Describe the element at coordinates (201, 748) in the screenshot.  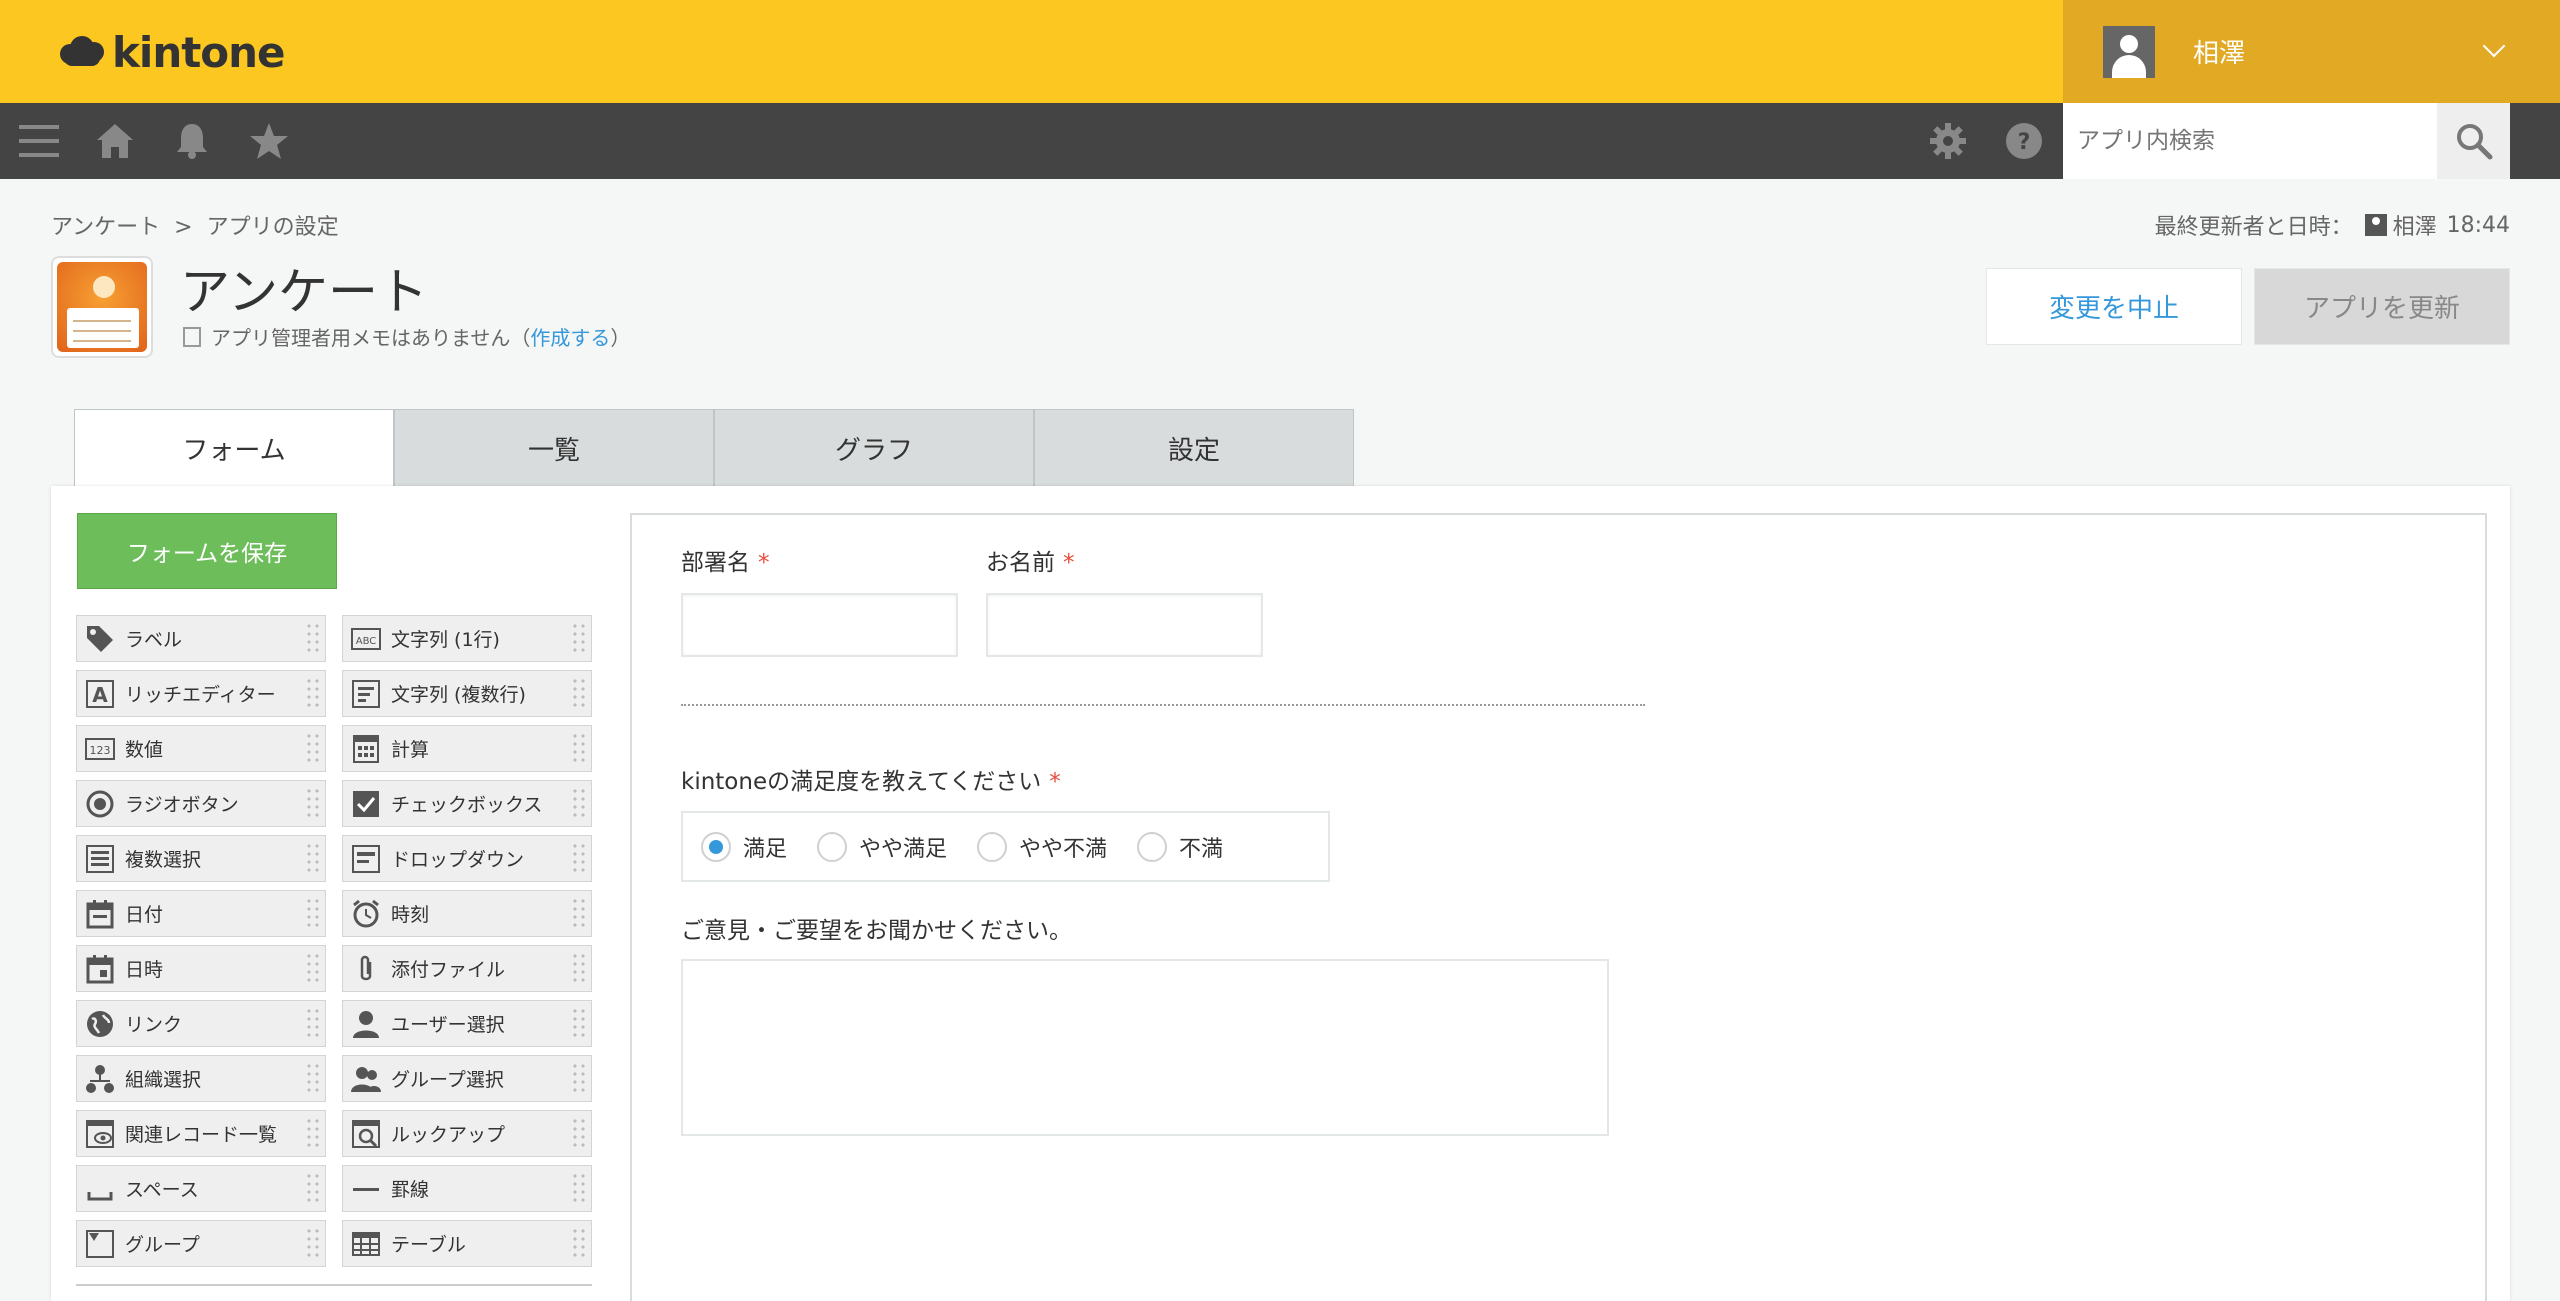
I see `palette-item-number: 123 数値` at that location.